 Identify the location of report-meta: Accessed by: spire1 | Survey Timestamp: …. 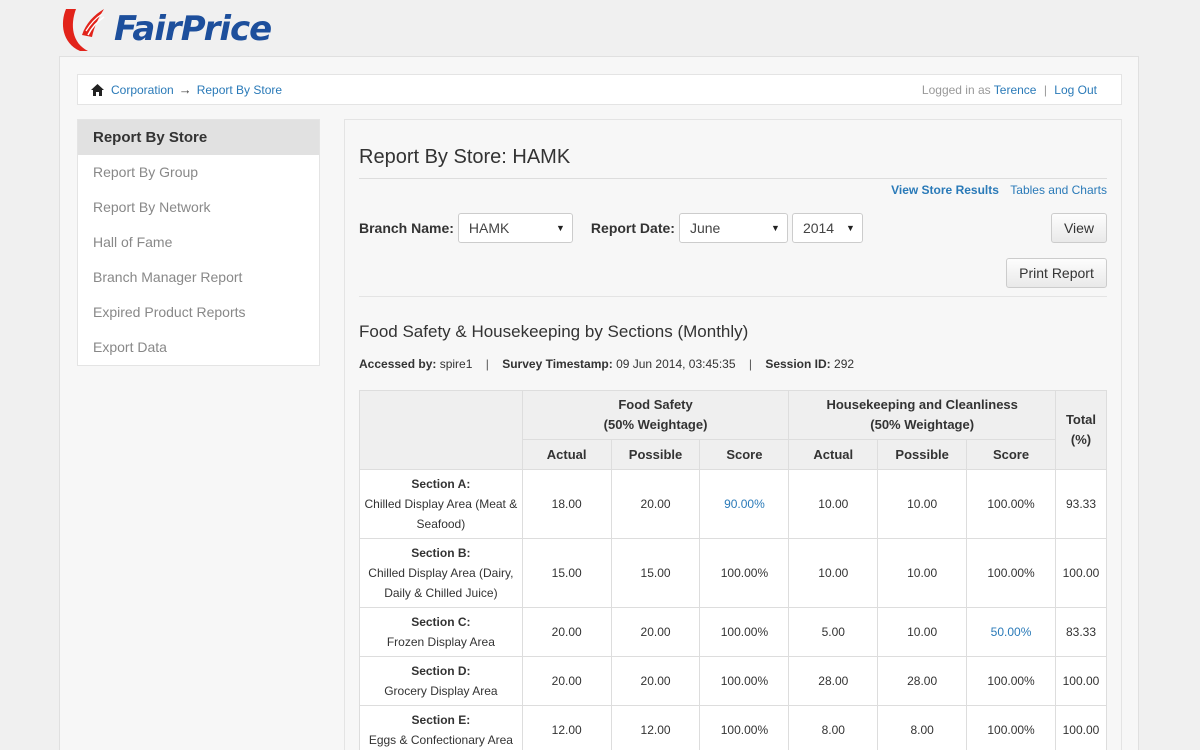
(733, 364).